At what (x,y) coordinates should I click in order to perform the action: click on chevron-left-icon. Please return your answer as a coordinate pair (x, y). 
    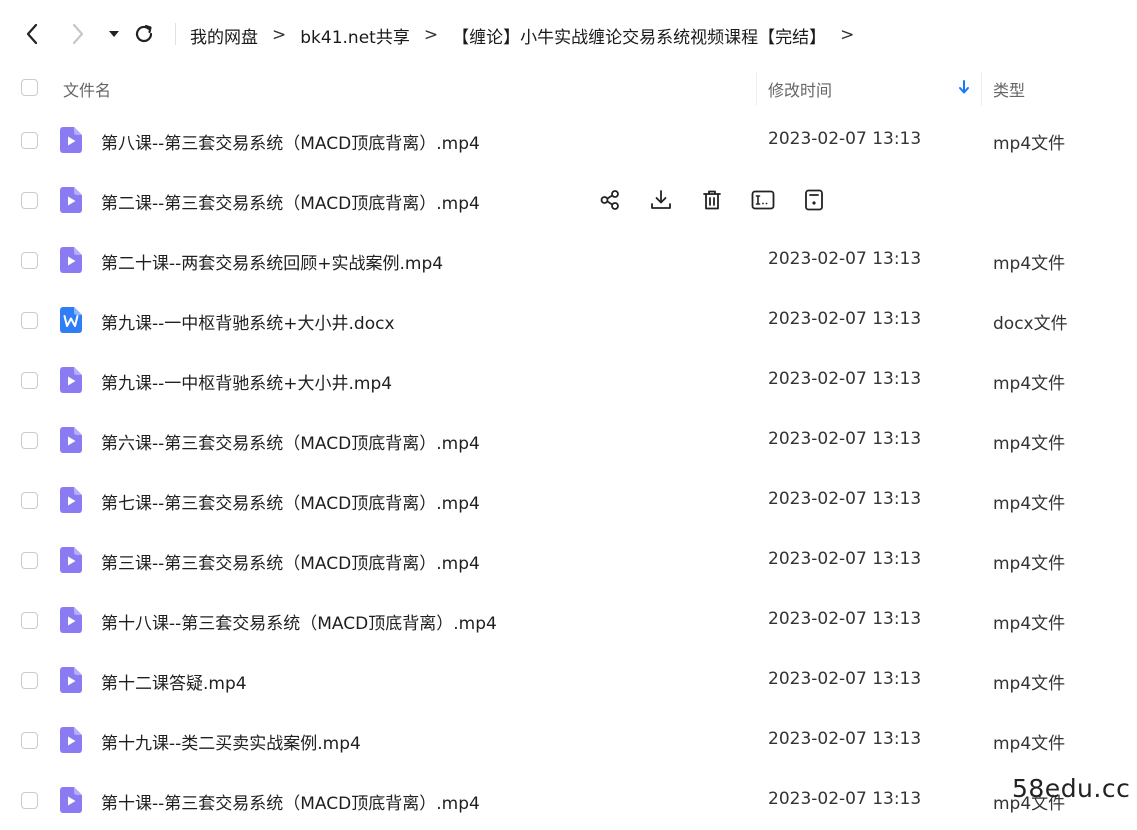
    Looking at the image, I should click on (32, 34).